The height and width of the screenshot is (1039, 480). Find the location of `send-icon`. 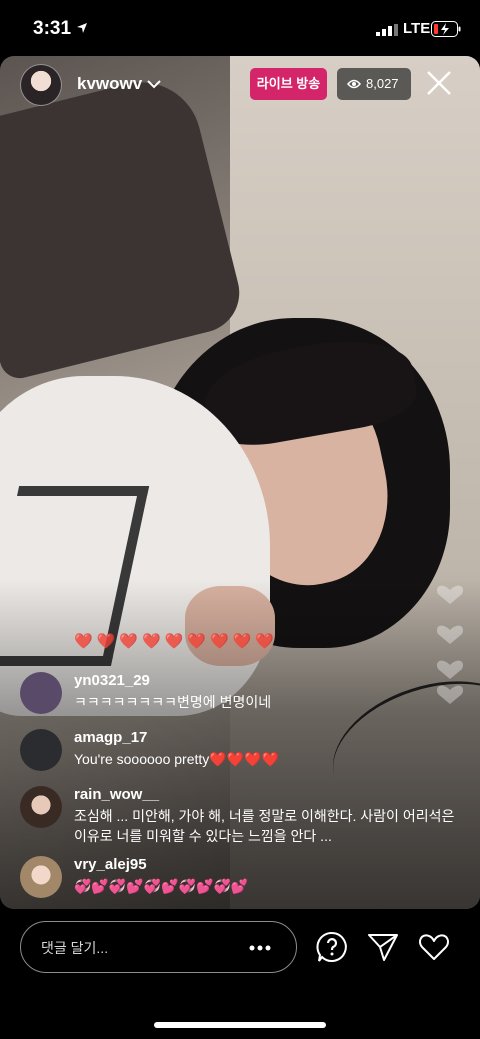

send-icon is located at coordinates (383, 947).